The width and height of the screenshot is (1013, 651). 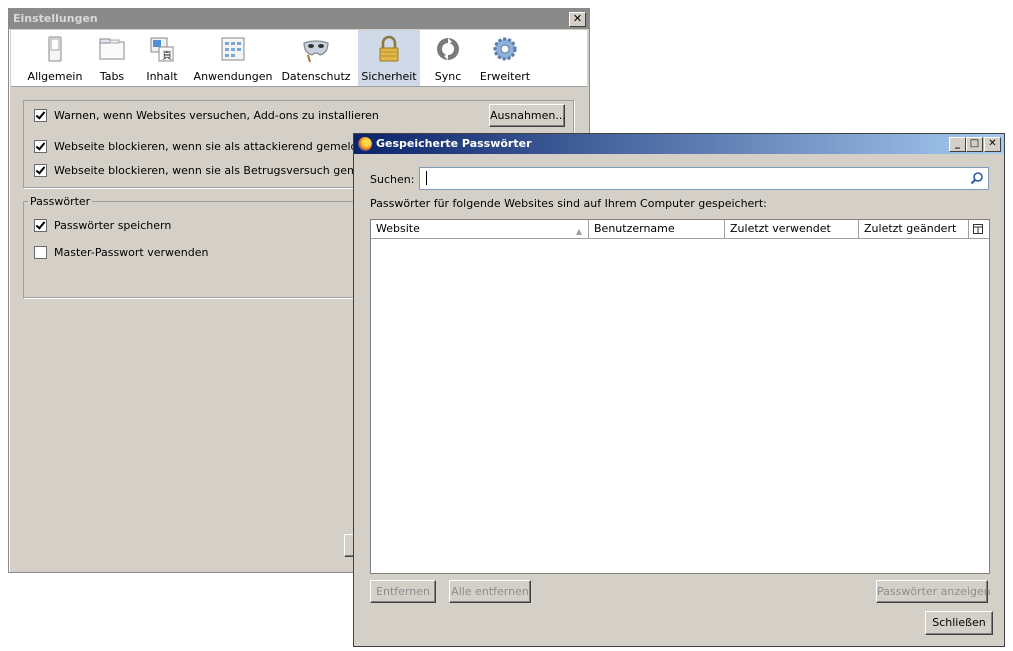 I want to click on tab-inhalt: 頁 Inhalt, so click(x=162, y=58).